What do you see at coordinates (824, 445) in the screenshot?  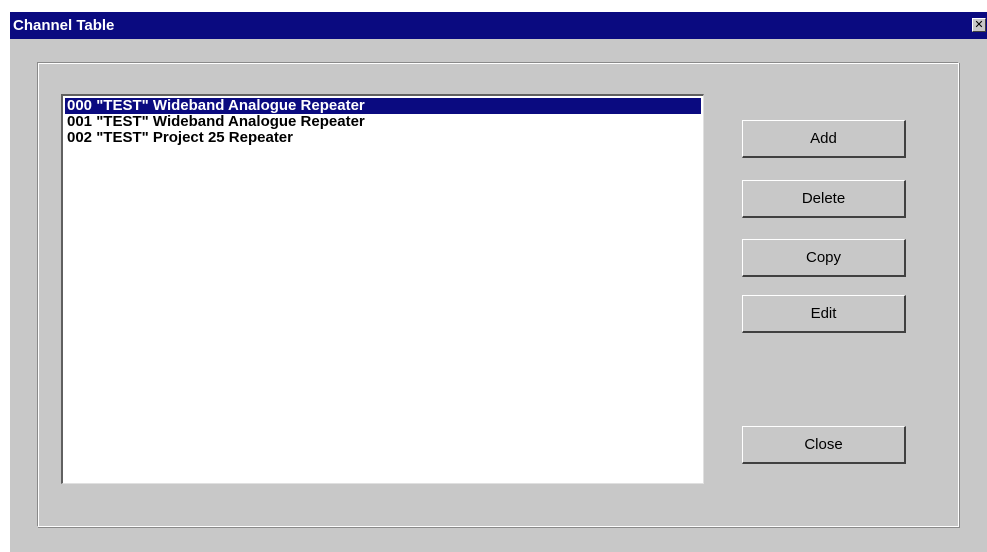 I see `close-button: Close` at bounding box center [824, 445].